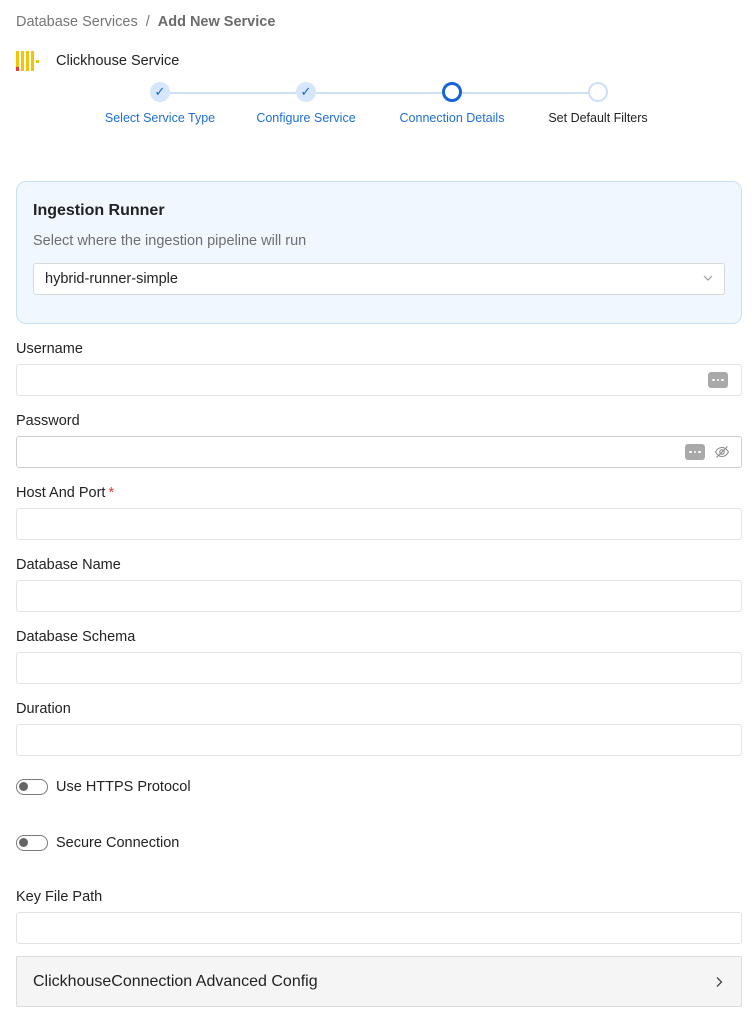  What do you see at coordinates (160, 103) in the screenshot?
I see `step-select-service-type: ✓ Select Service Type` at bounding box center [160, 103].